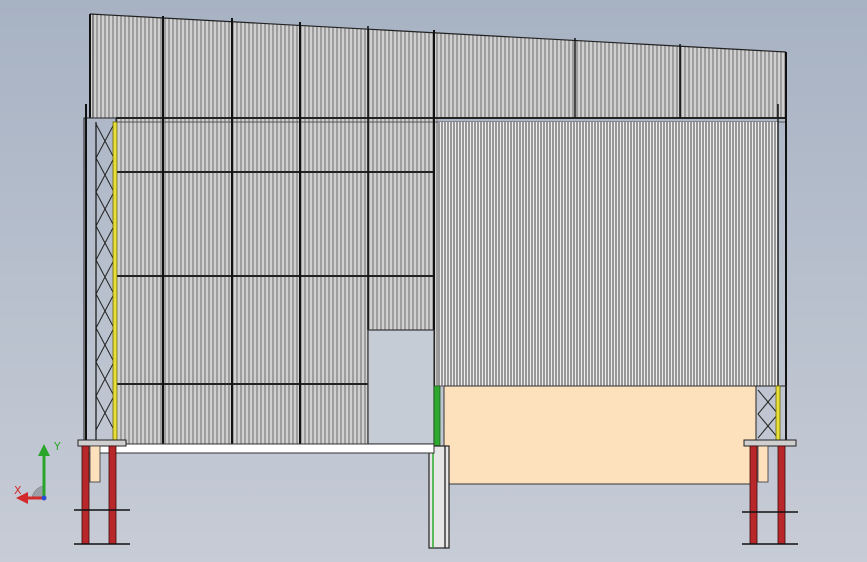  I want to click on right-braced-column, so click(771, 415).